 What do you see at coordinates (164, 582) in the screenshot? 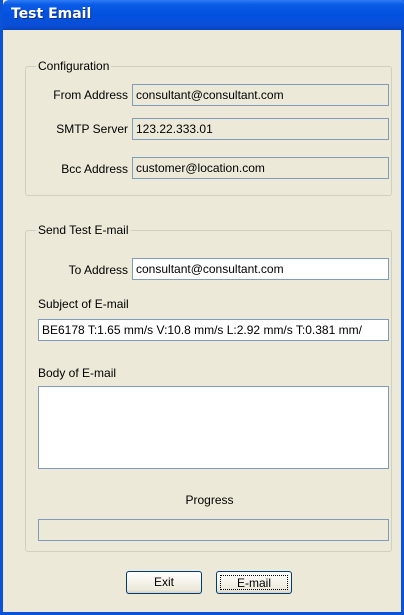
I see `exit-button: Exit` at bounding box center [164, 582].